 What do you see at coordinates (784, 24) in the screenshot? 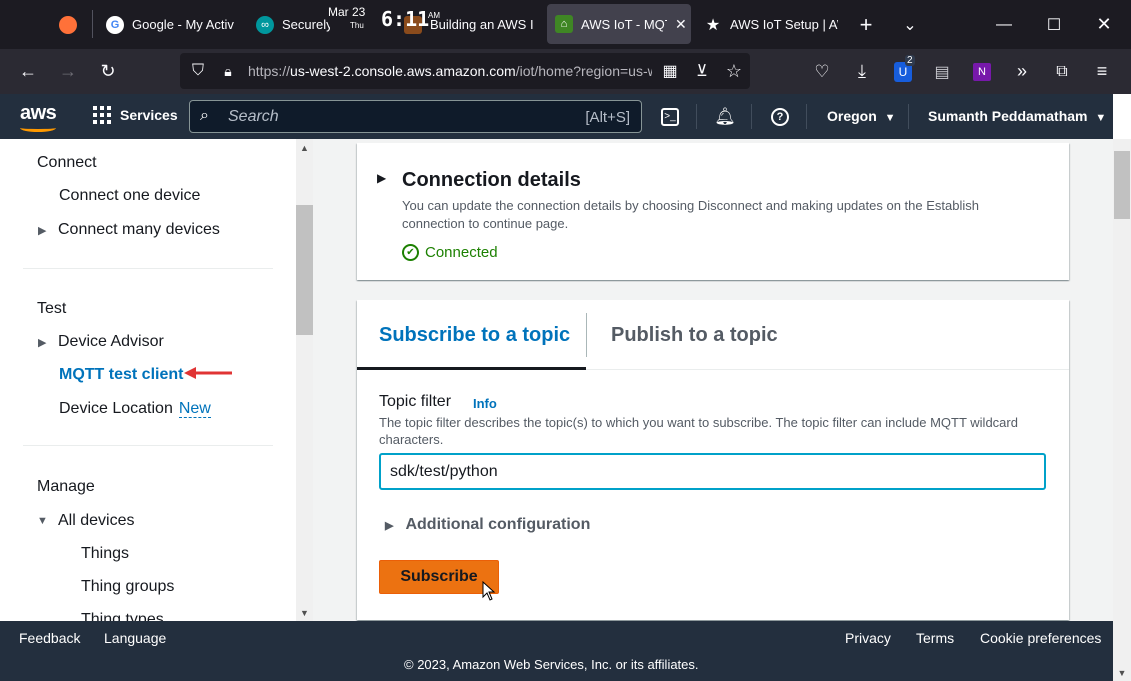
I see `tab-title: AWS IoT Setup | AW` at bounding box center [784, 24].